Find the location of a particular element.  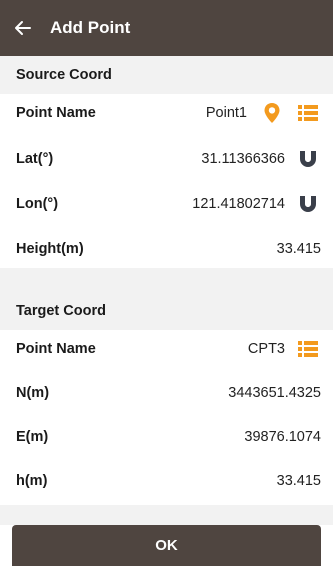

lon-label: Lon(°) is located at coordinates (37, 204).